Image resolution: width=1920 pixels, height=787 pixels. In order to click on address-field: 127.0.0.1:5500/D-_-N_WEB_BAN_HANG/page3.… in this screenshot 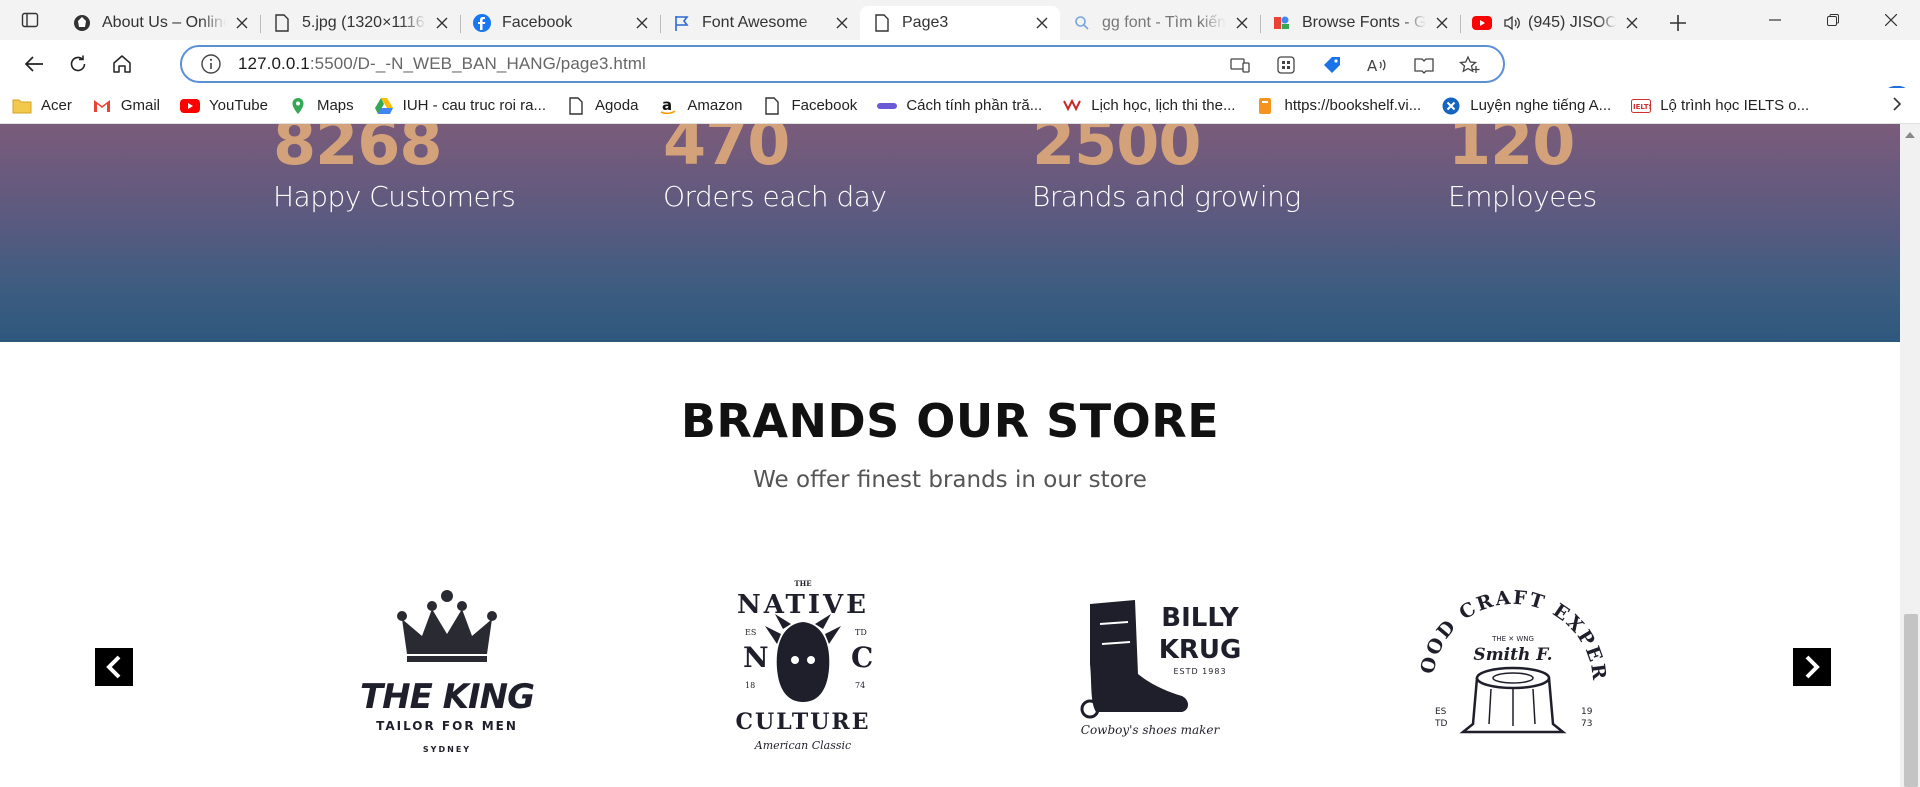, I will do `click(842, 64)`.